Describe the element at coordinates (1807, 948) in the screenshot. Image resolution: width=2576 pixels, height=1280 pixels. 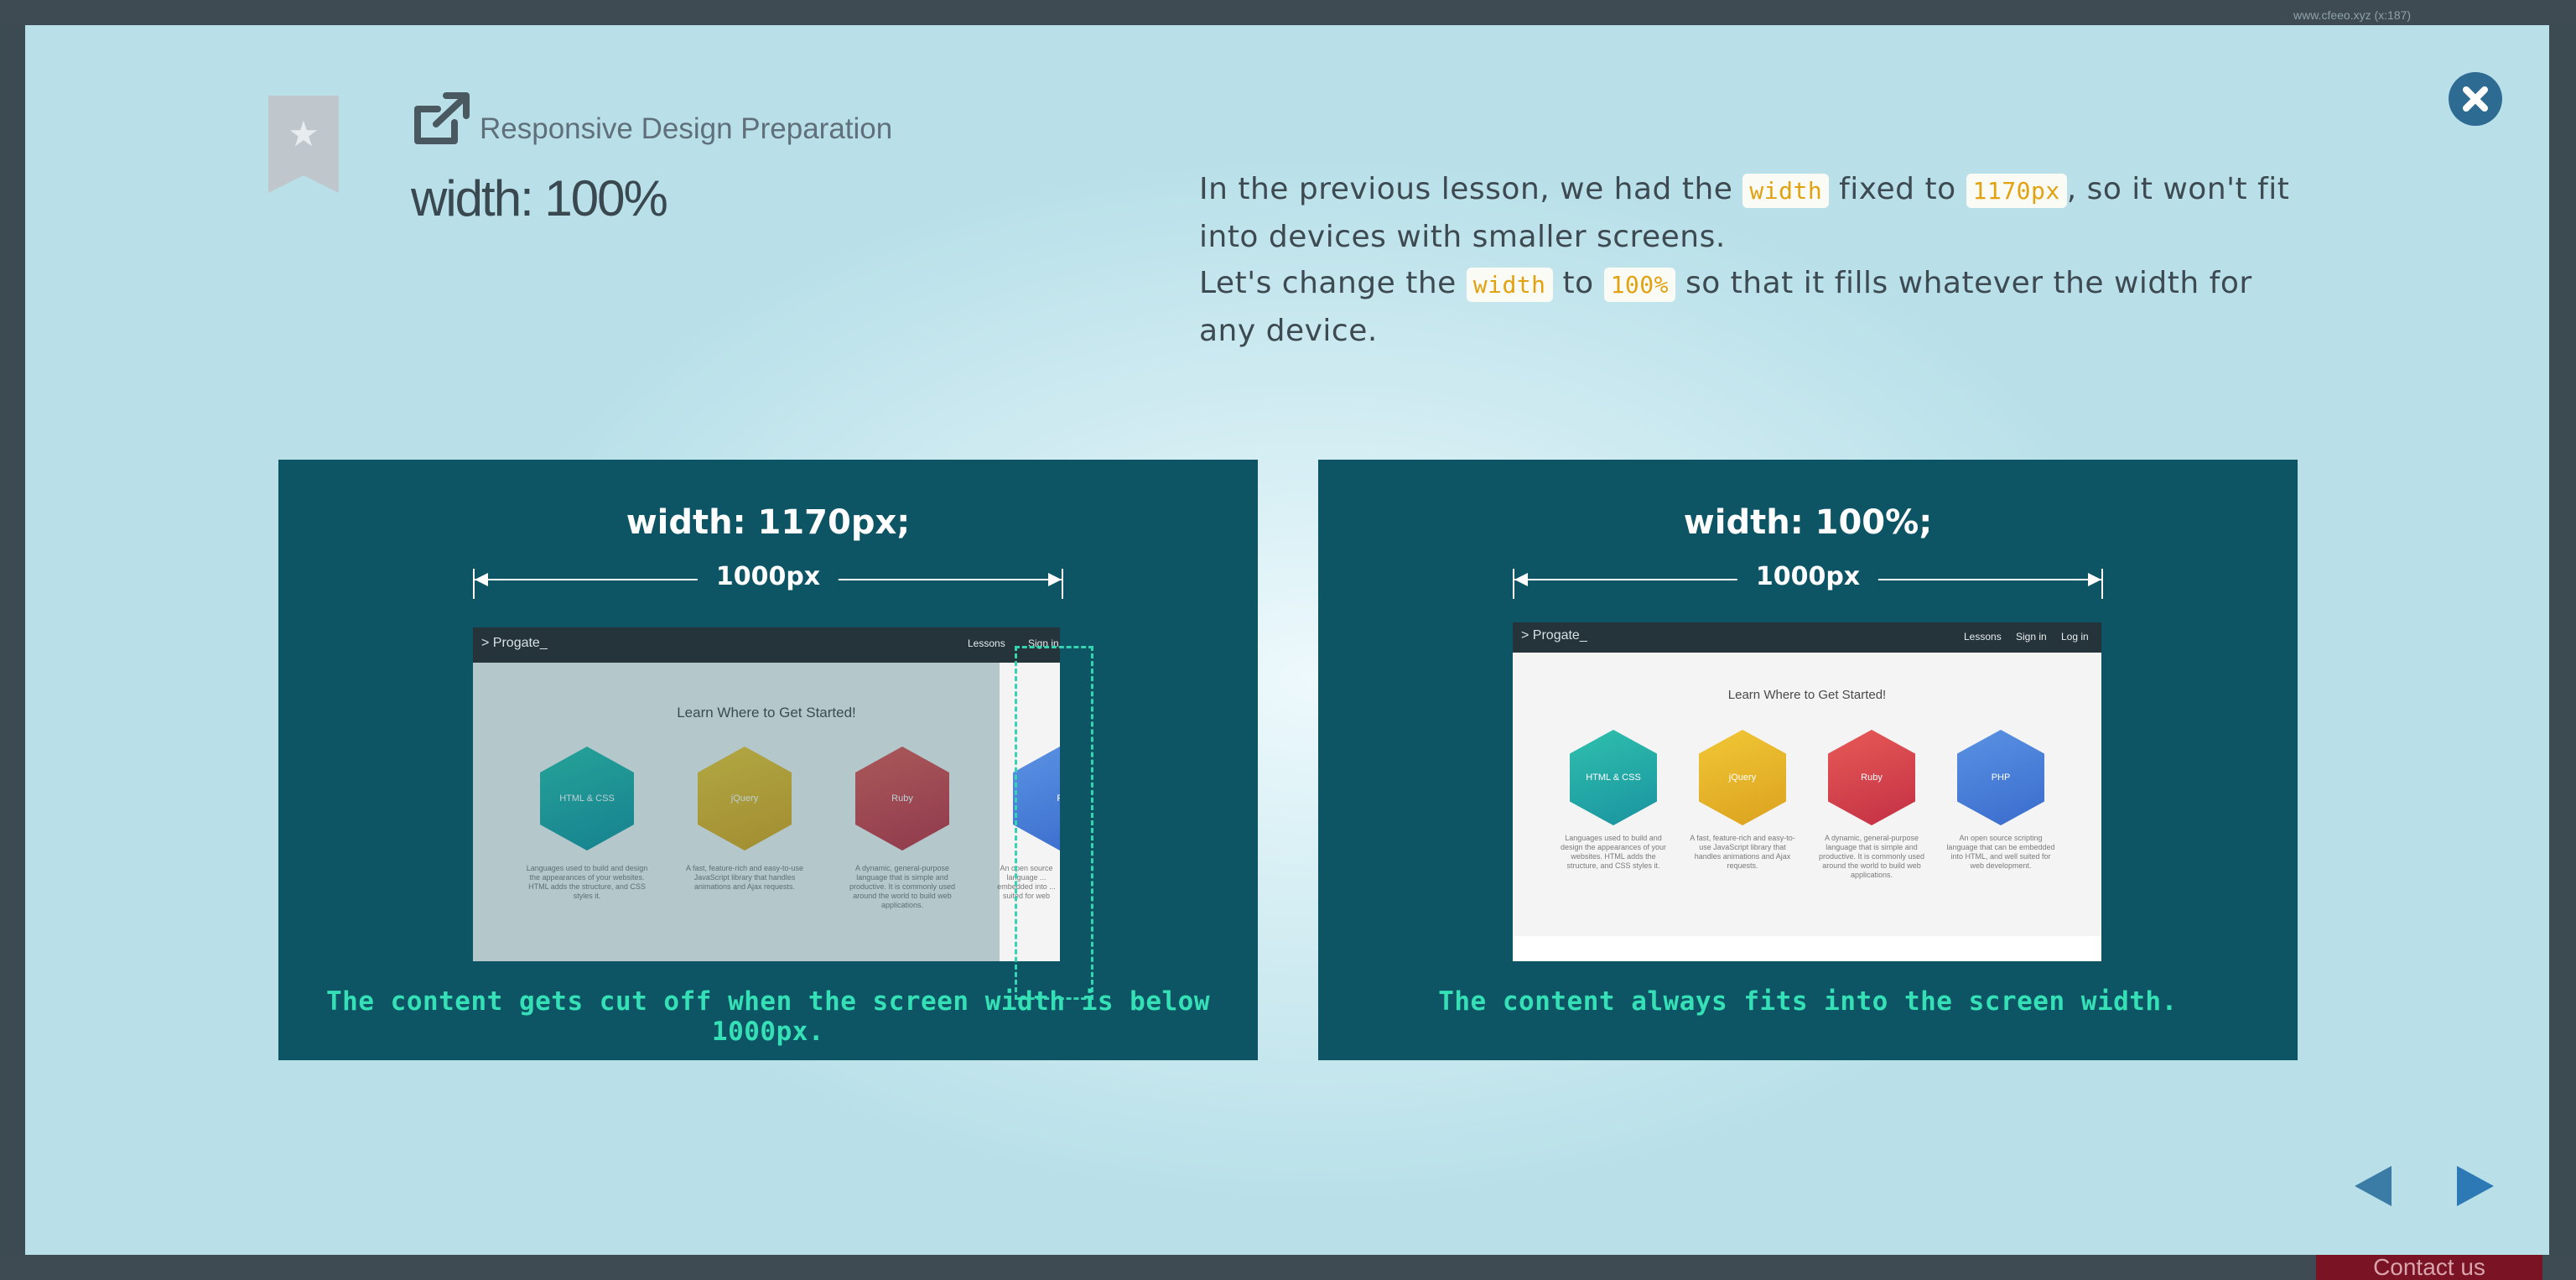
I see `mock-footer` at that location.